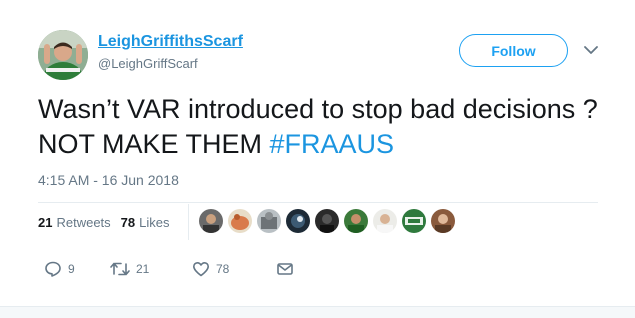  What do you see at coordinates (120, 269) in the screenshot?
I see `retweet-icon` at bounding box center [120, 269].